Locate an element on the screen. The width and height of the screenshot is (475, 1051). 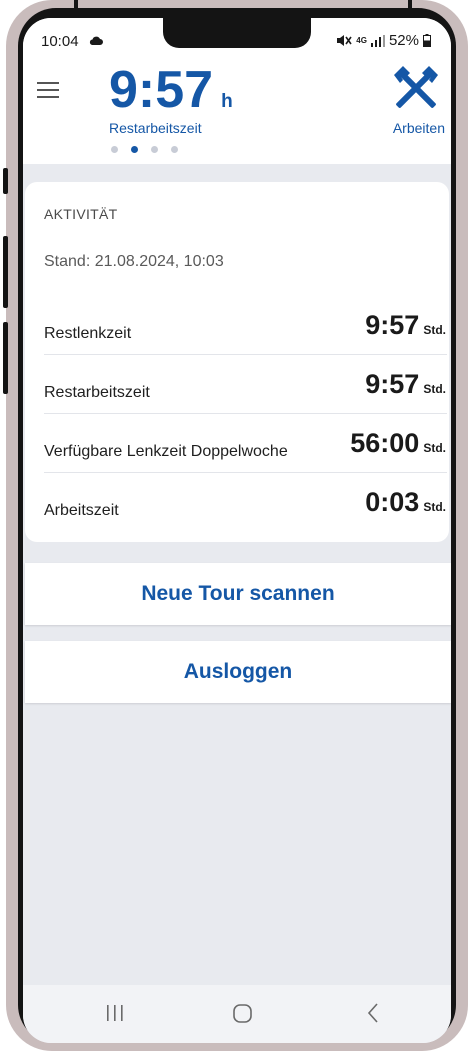
row-number: 0:03 is located at coordinates (392, 502).